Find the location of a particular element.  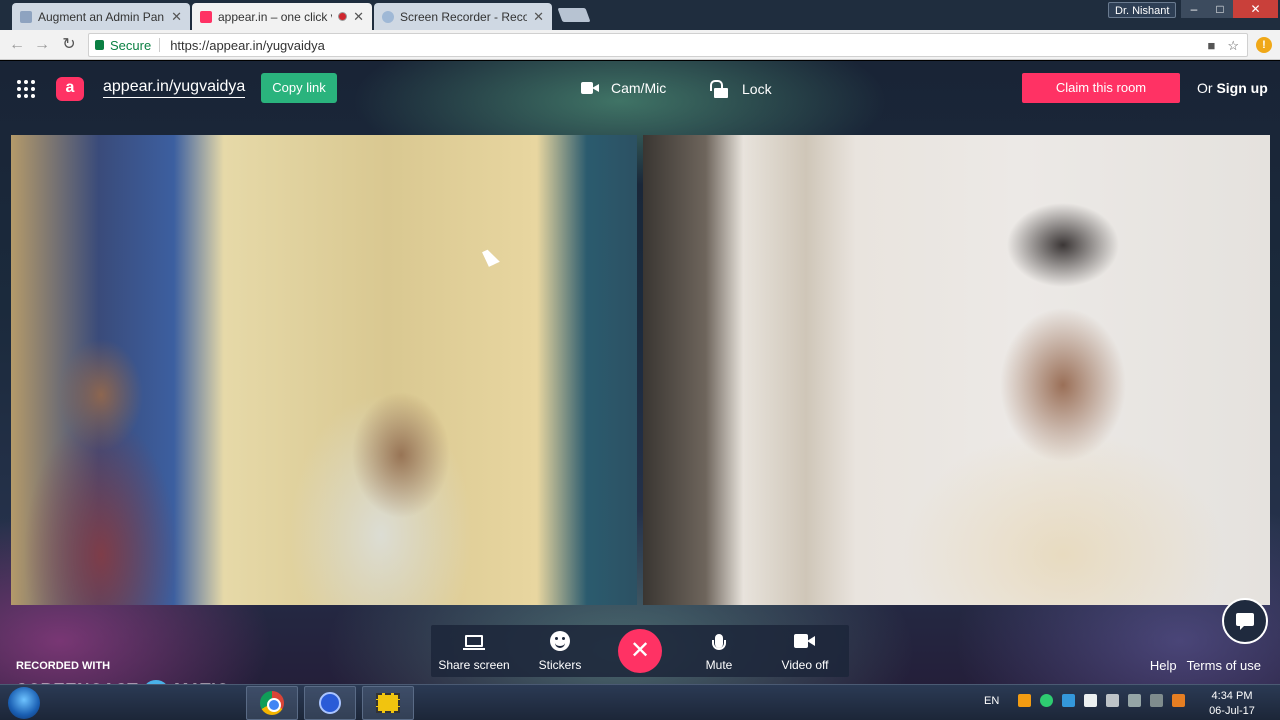

lock-room-button: Lock is located at coordinates (742, 89).